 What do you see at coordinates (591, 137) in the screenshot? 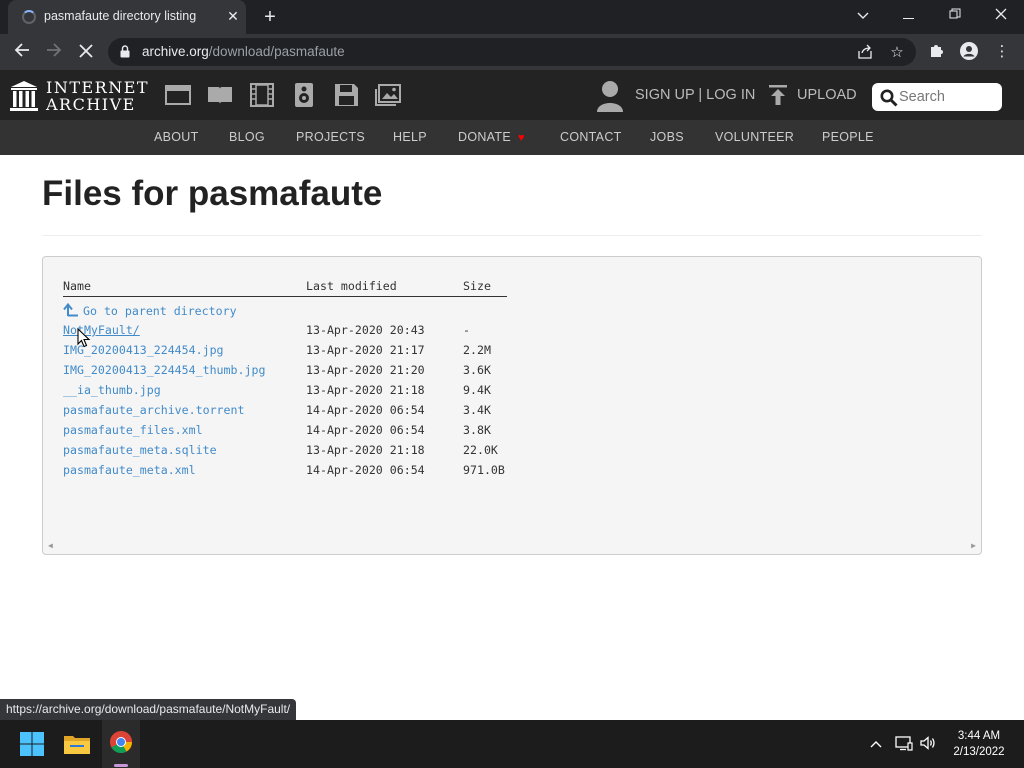
I see `nav-contact: CONTACT` at bounding box center [591, 137].